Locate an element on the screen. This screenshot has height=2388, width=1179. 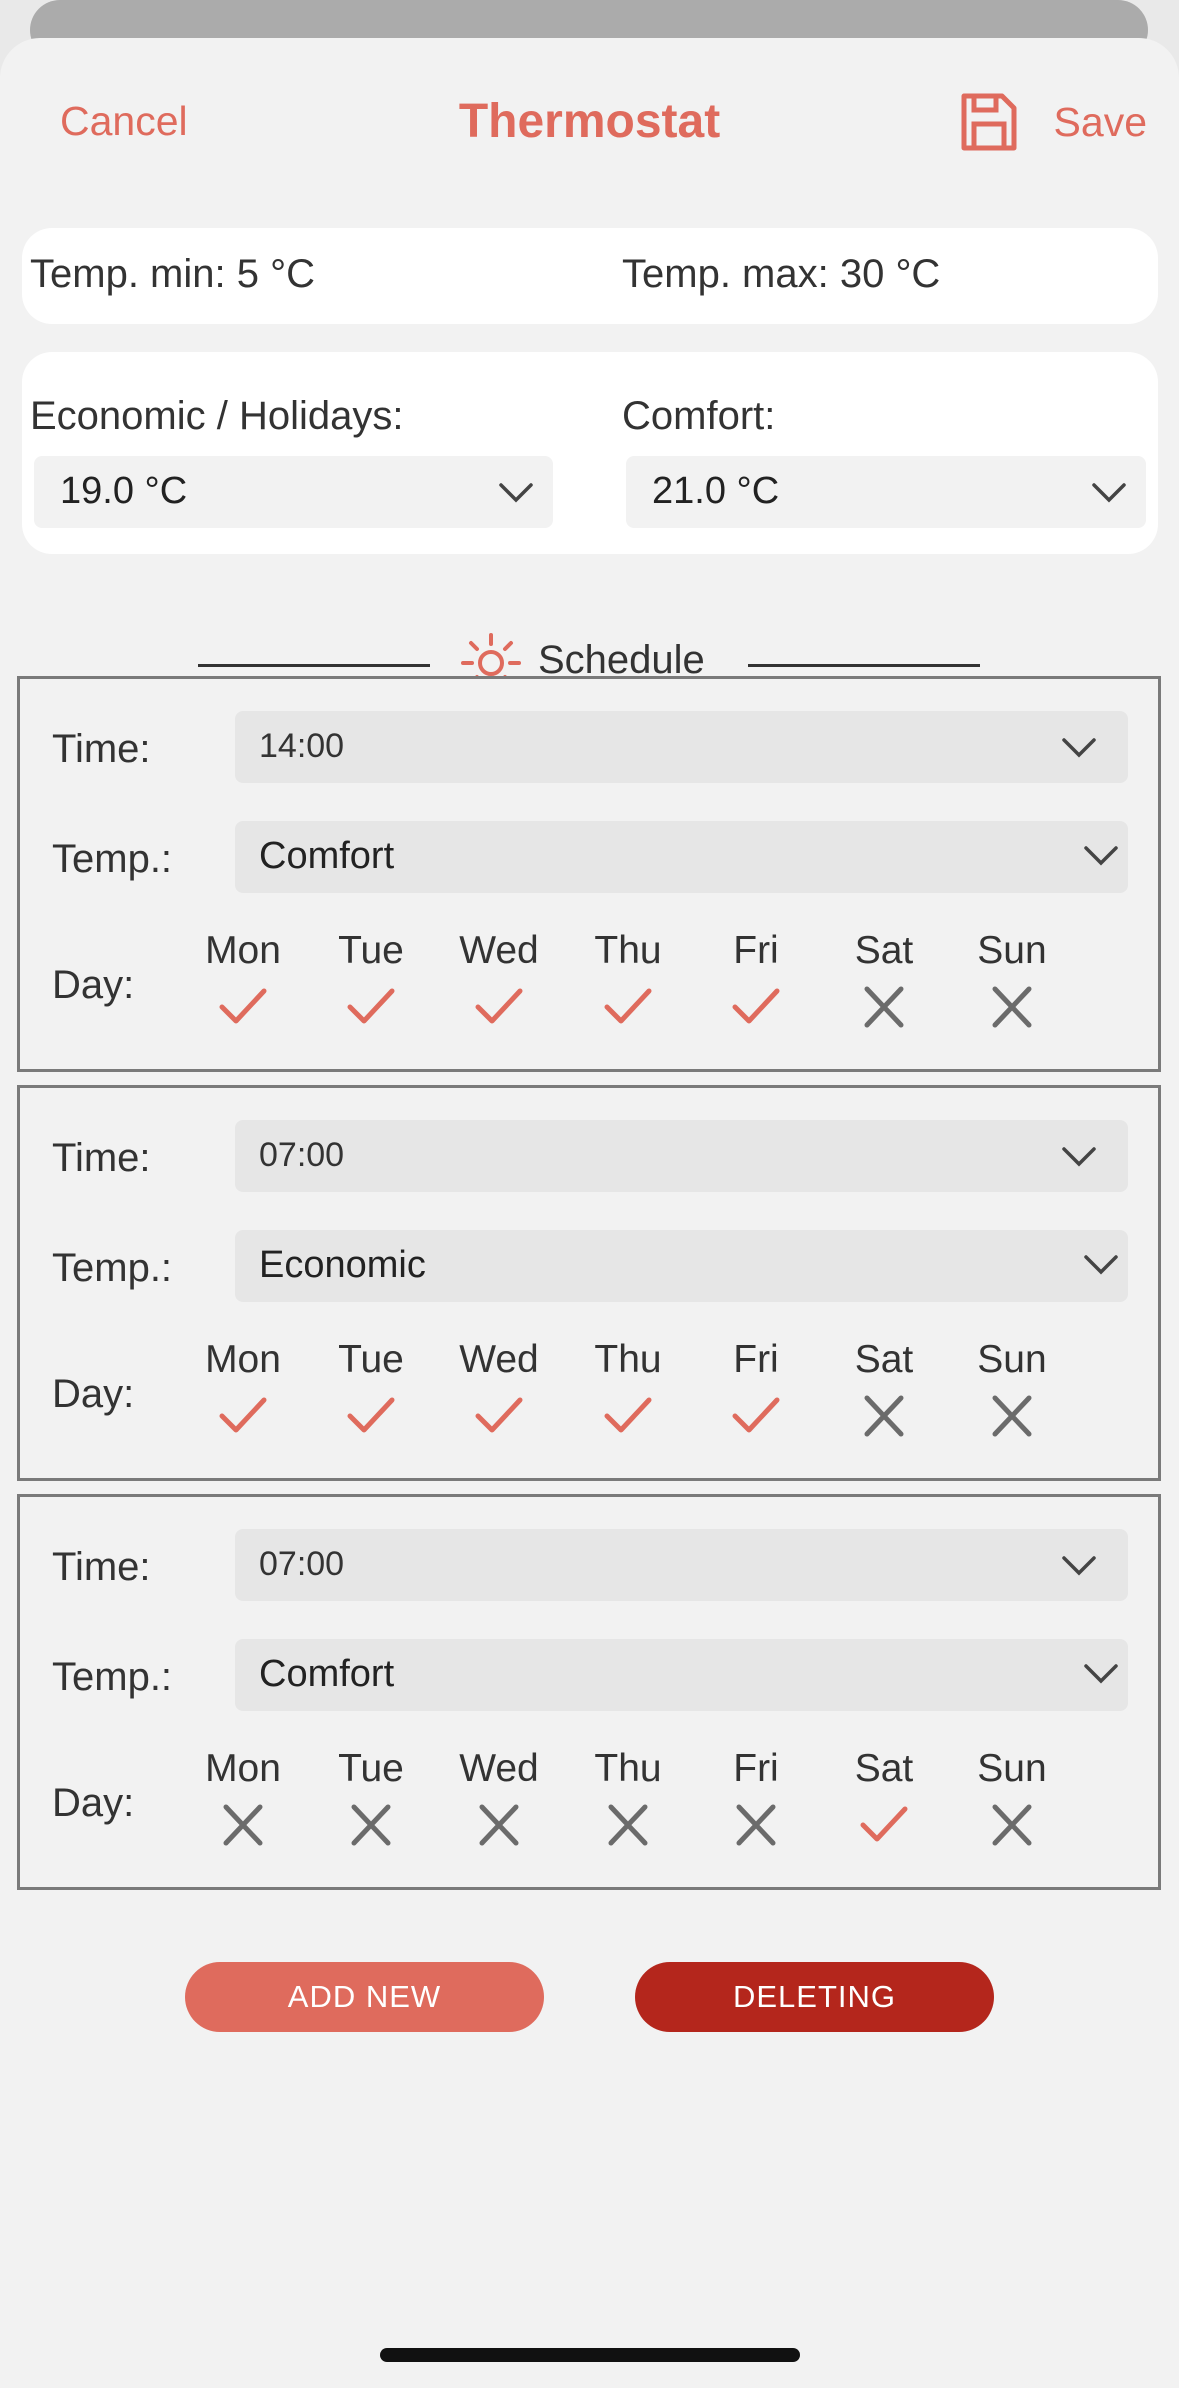
add-new-button: ADD NEW is located at coordinates (364, 1997).